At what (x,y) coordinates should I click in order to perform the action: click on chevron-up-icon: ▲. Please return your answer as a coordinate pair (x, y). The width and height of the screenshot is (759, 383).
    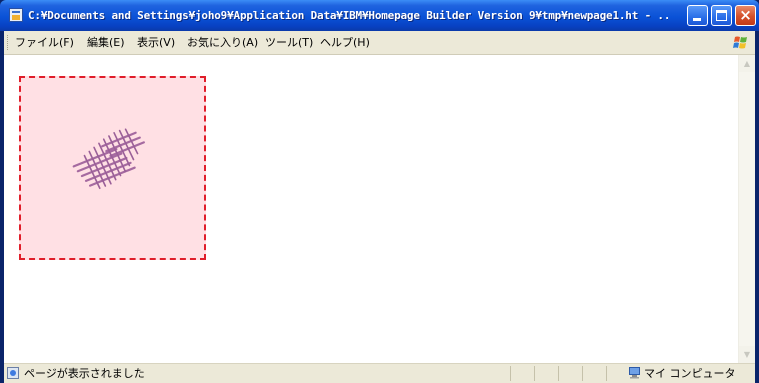
    Looking at the image, I should click on (747, 63).